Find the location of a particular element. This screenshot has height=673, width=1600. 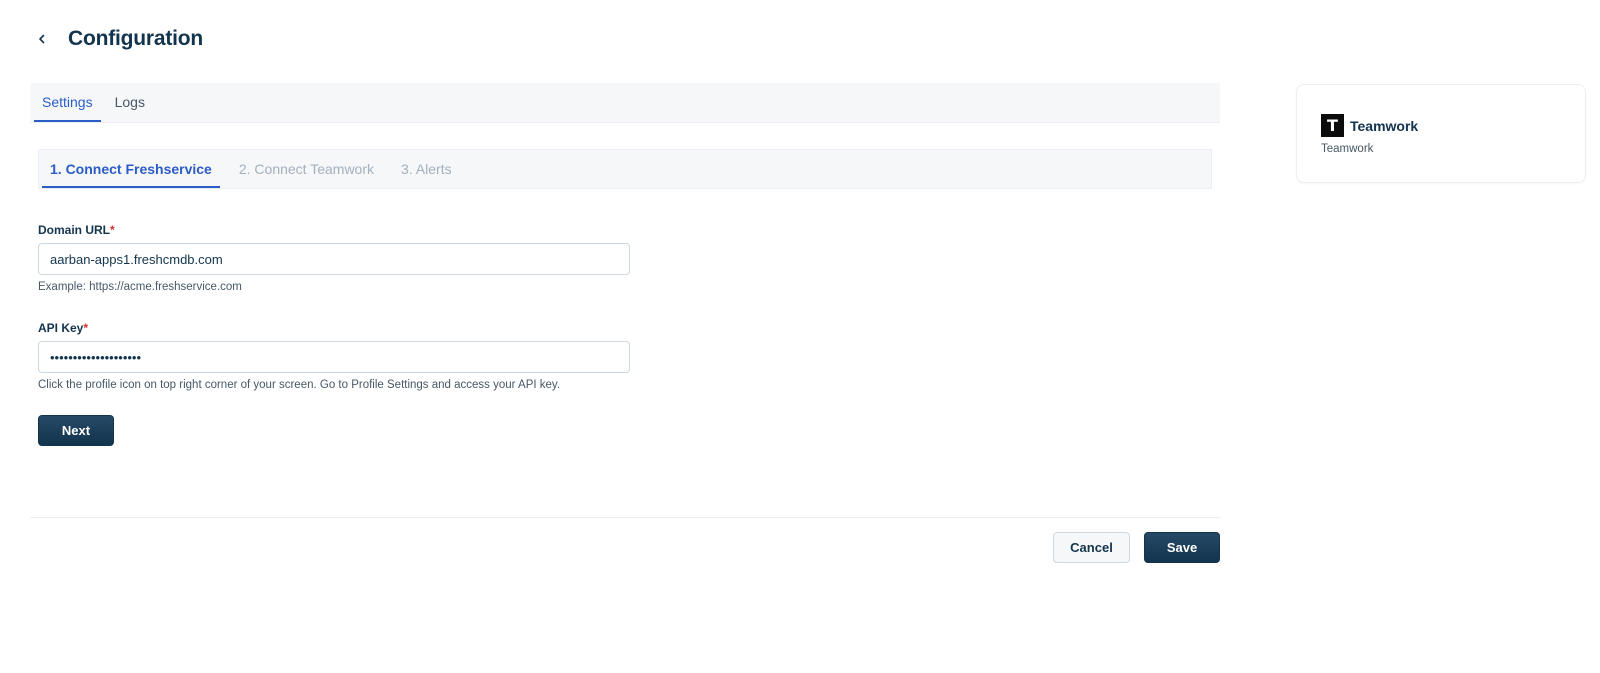

api-key-label: API Key* is located at coordinates (334, 328).